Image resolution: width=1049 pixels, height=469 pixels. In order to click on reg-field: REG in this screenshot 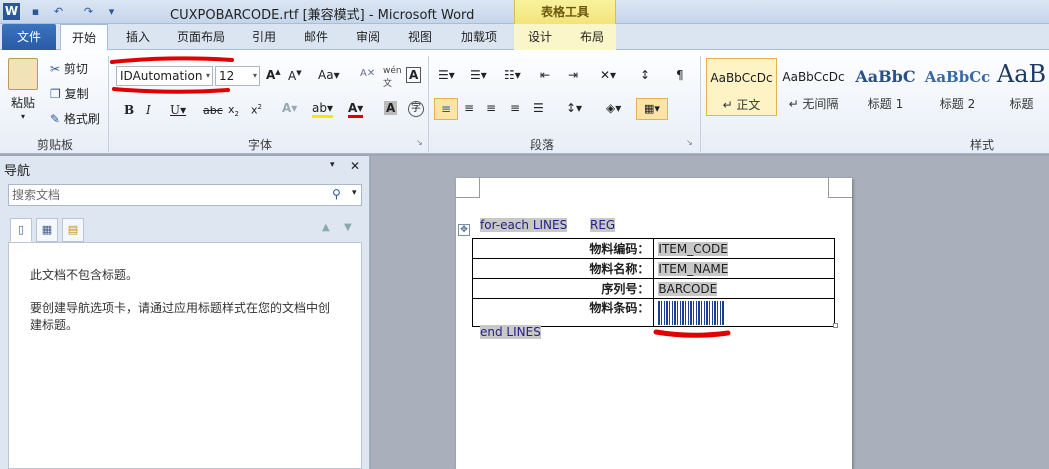, I will do `click(603, 225)`.